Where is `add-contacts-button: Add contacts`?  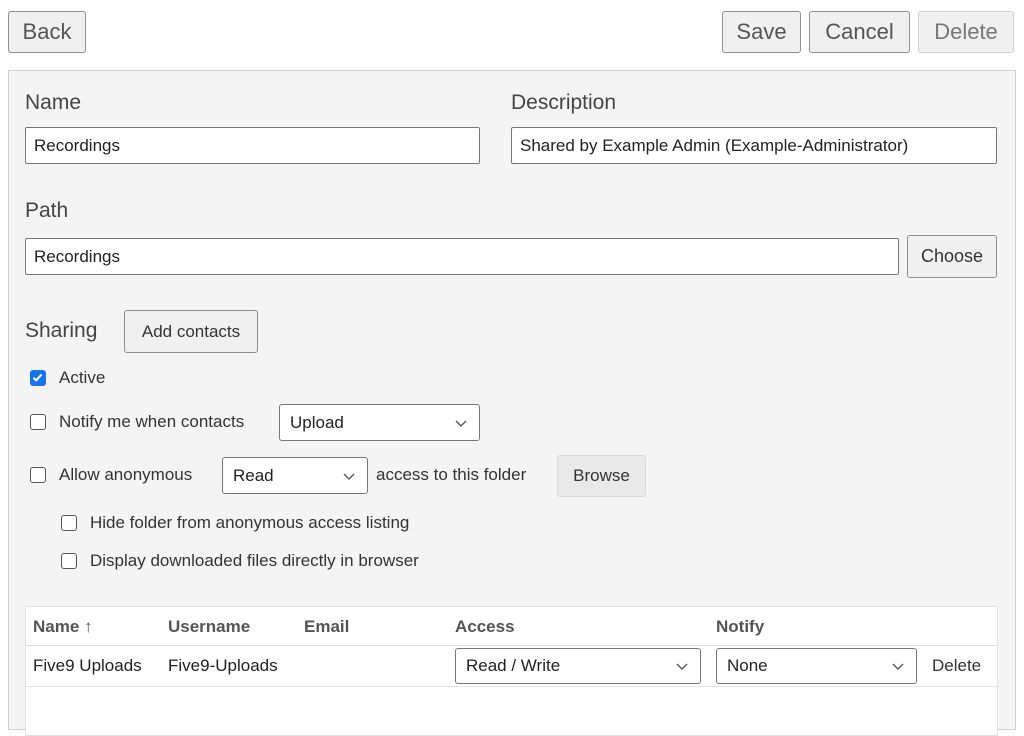
add-contacts-button: Add contacts is located at coordinates (191, 331).